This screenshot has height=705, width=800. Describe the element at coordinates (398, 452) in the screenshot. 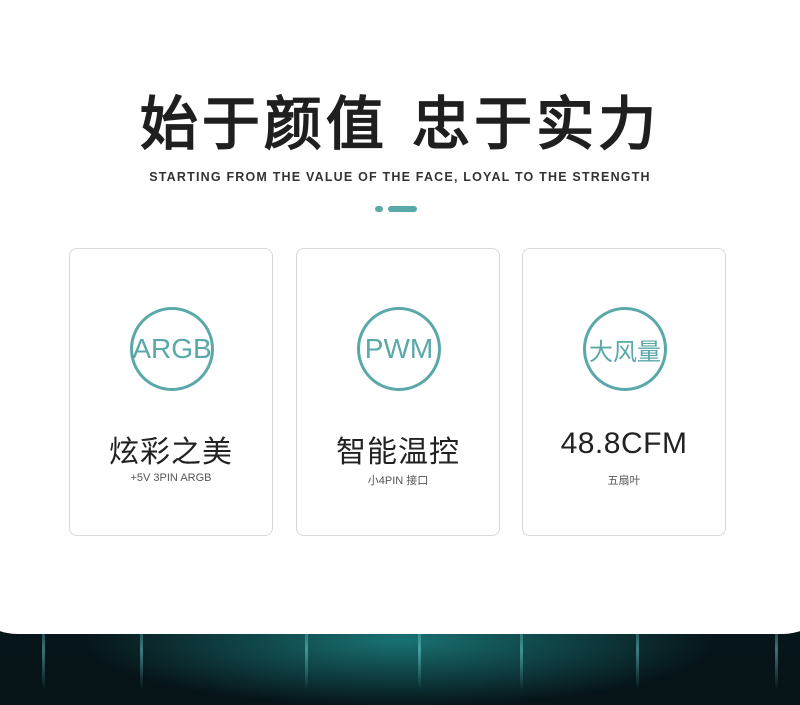

I see `feature-title: 智能温控` at that location.